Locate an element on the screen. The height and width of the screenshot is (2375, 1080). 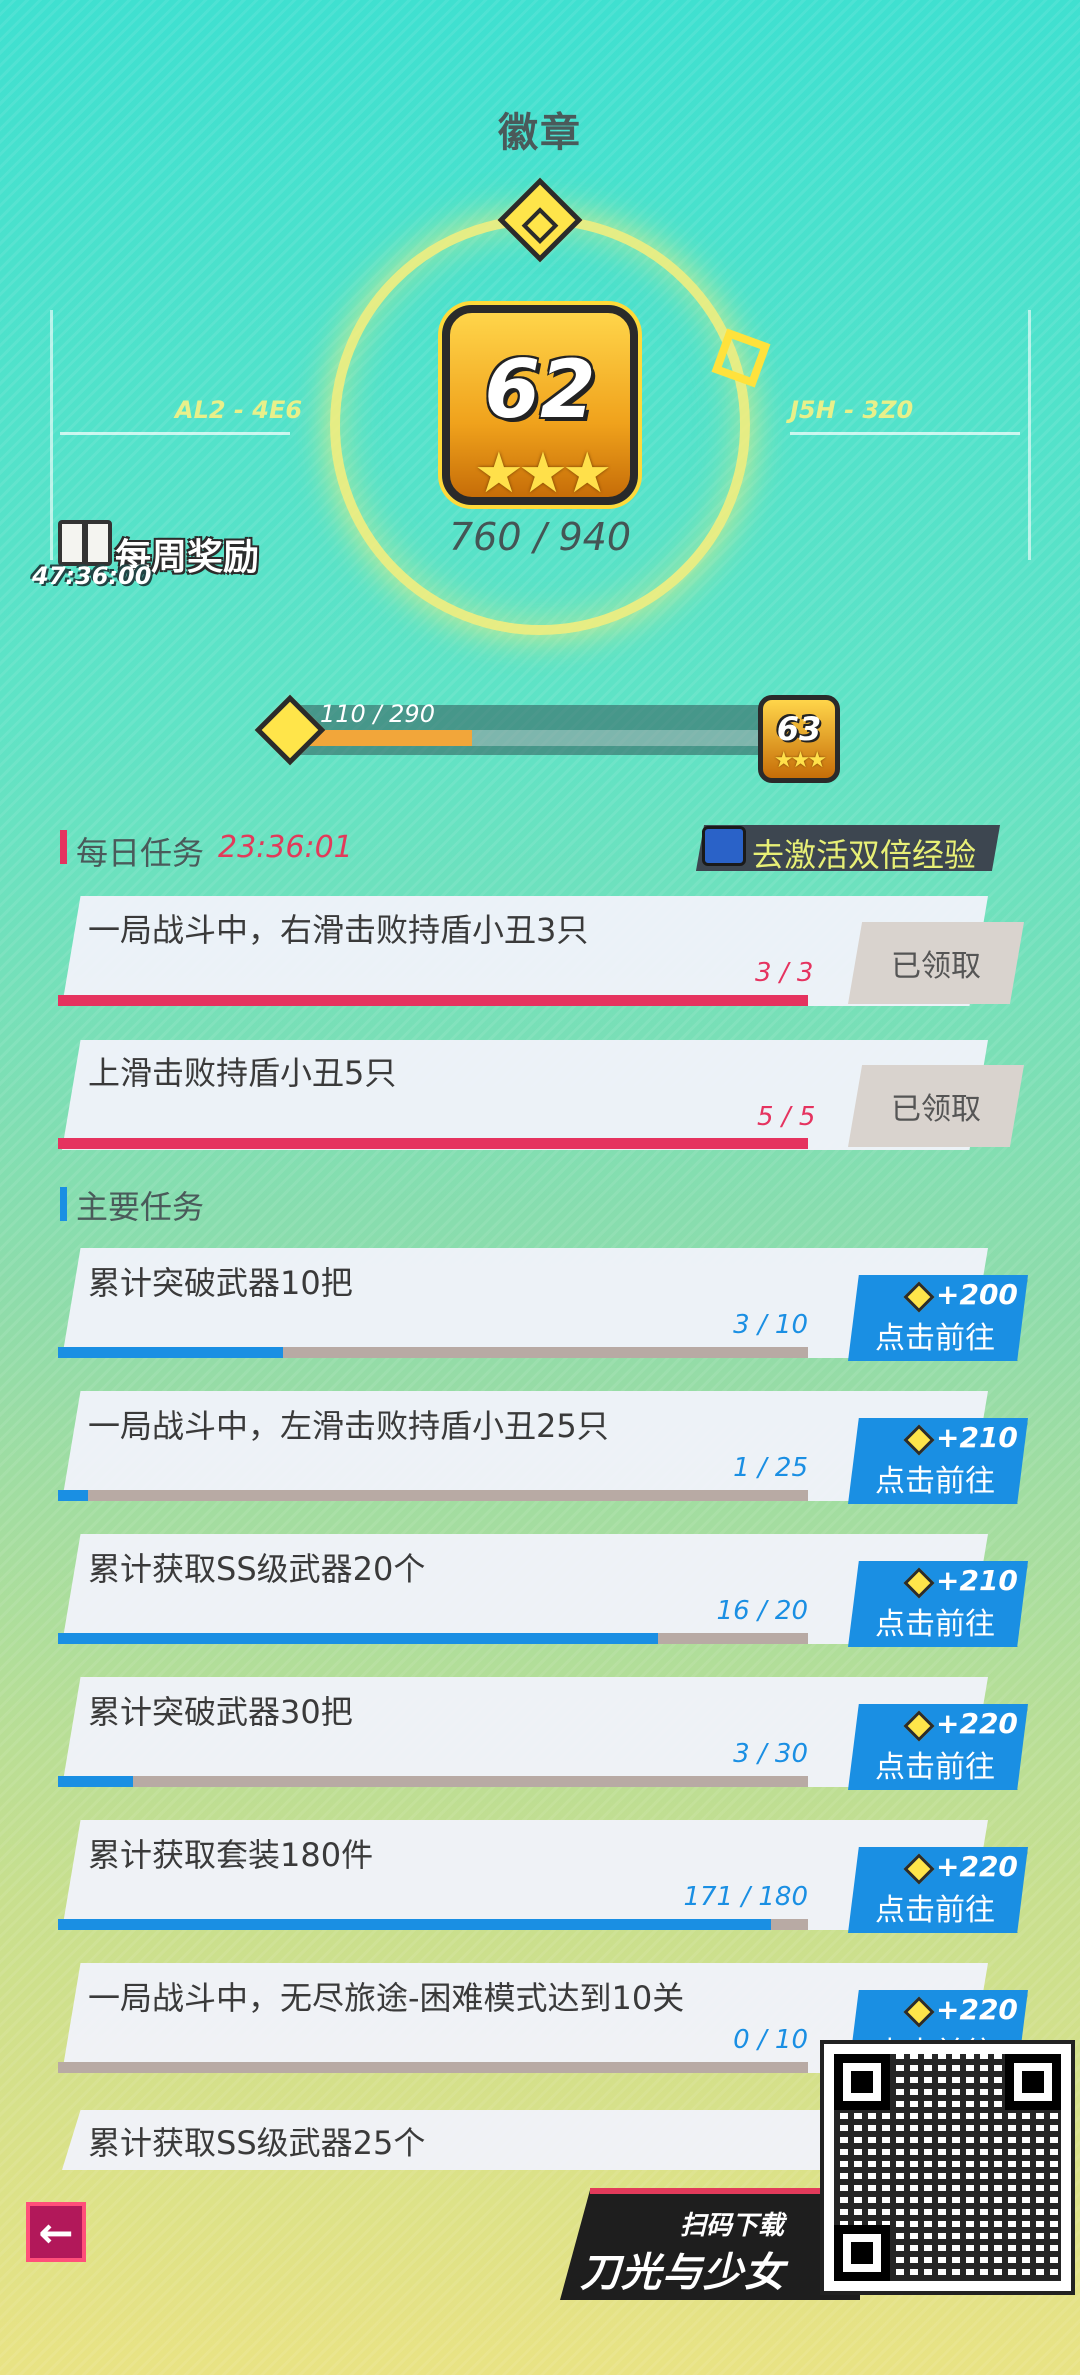
main-task-title: 累计获取SS级武器25个 is located at coordinates (257, 2143).